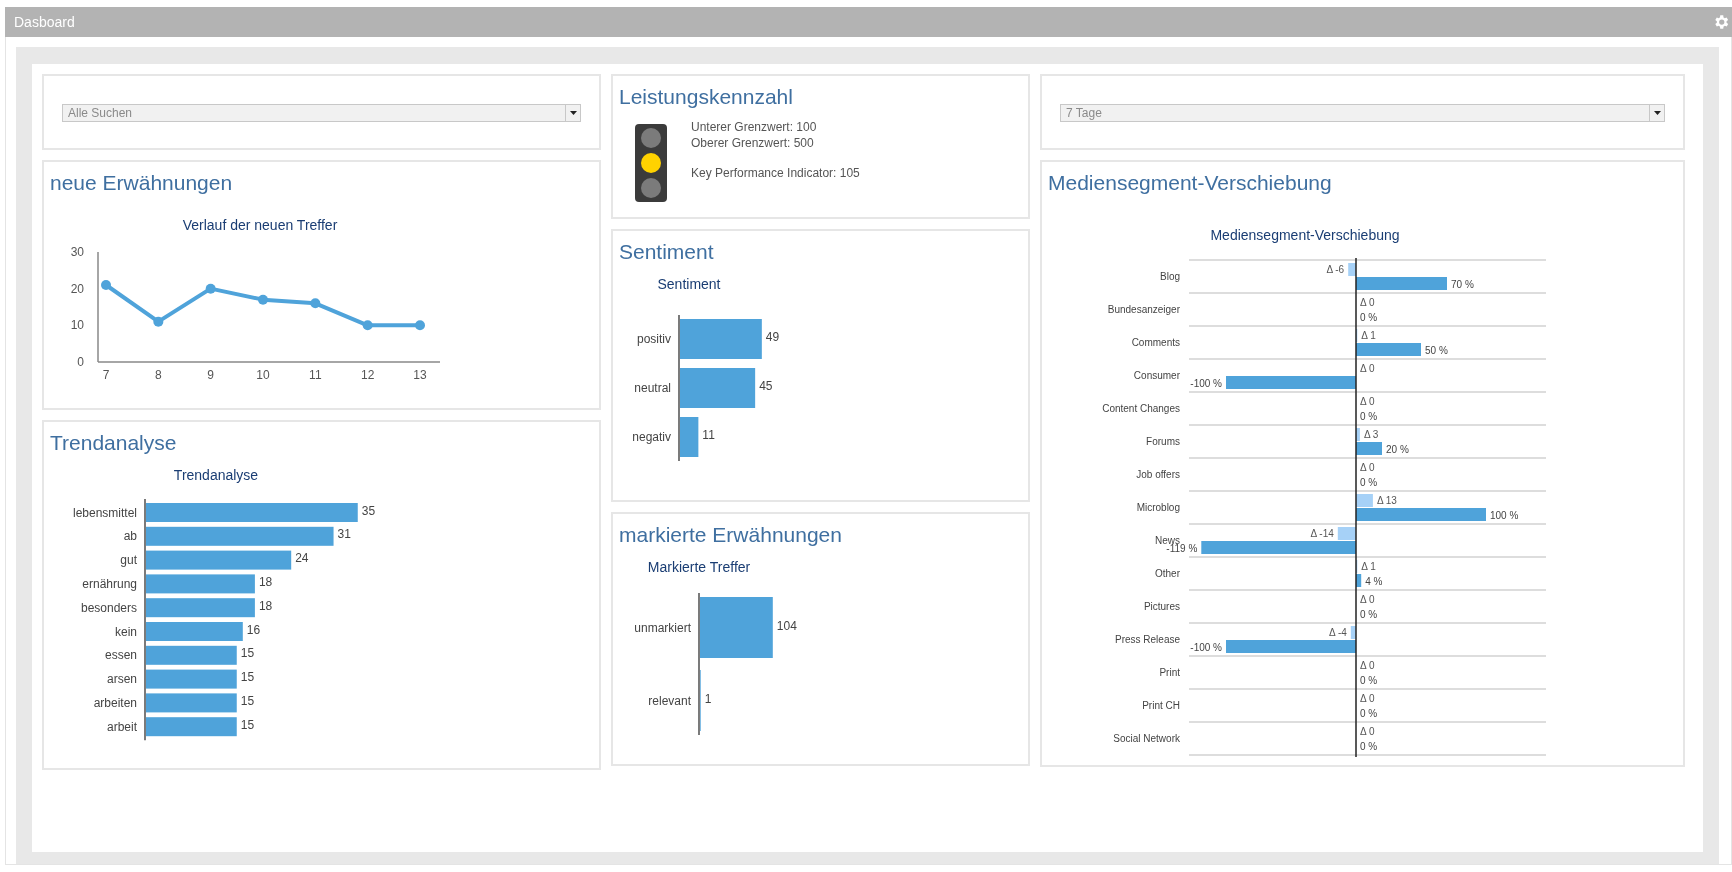 This screenshot has height=872, width=1732. What do you see at coordinates (121, 726) in the screenshot?
I see `category-label: arbeit` at bounding box center [121, 726].